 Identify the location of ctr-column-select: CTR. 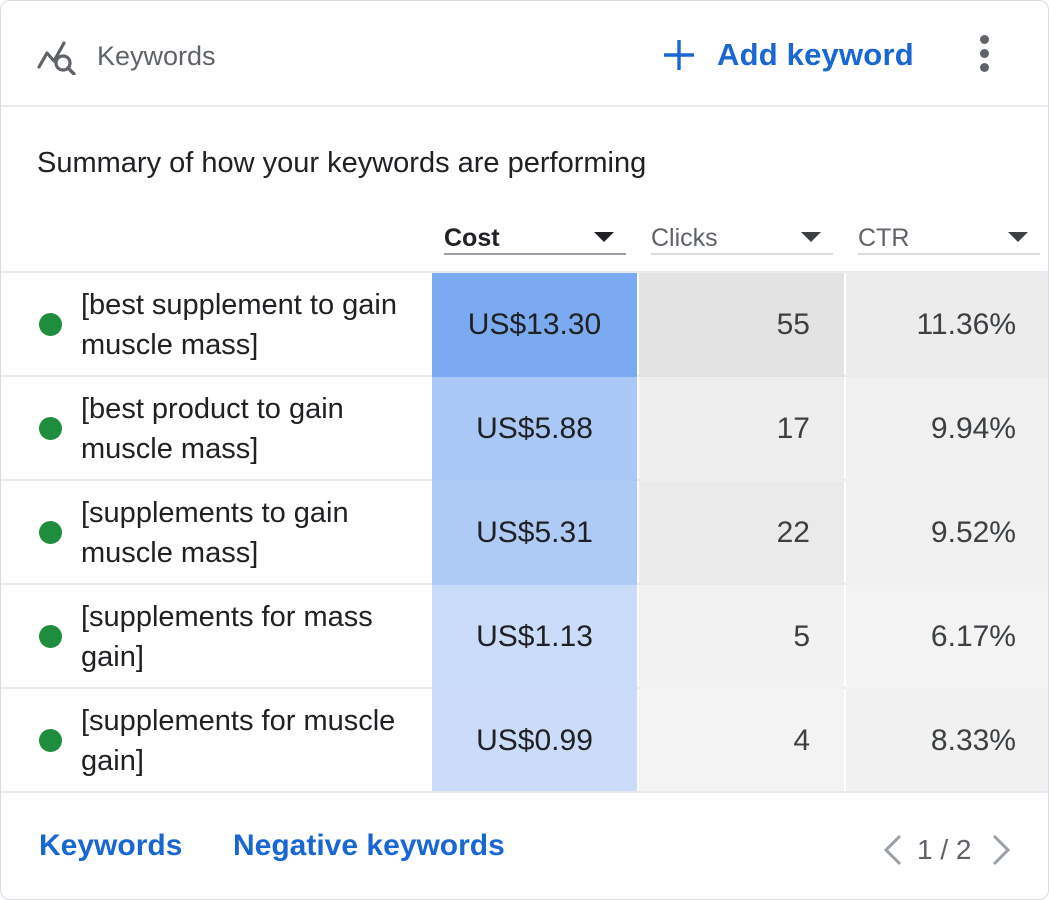
(949, 237).